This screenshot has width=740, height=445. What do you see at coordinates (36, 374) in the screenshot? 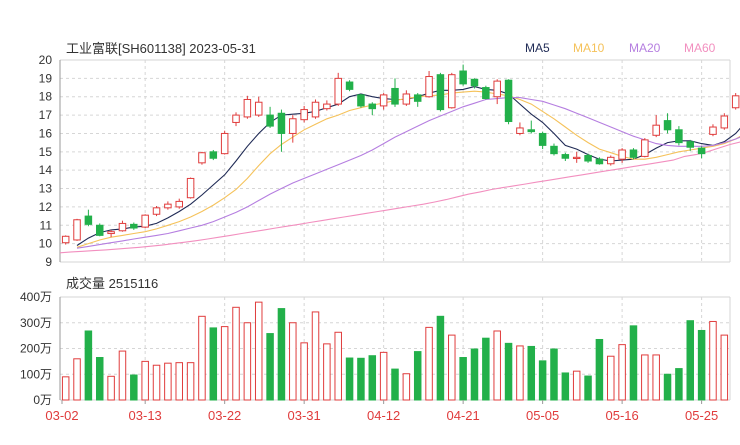
I see `volume-tick-label: 100万` at bounding box center [36, 374].